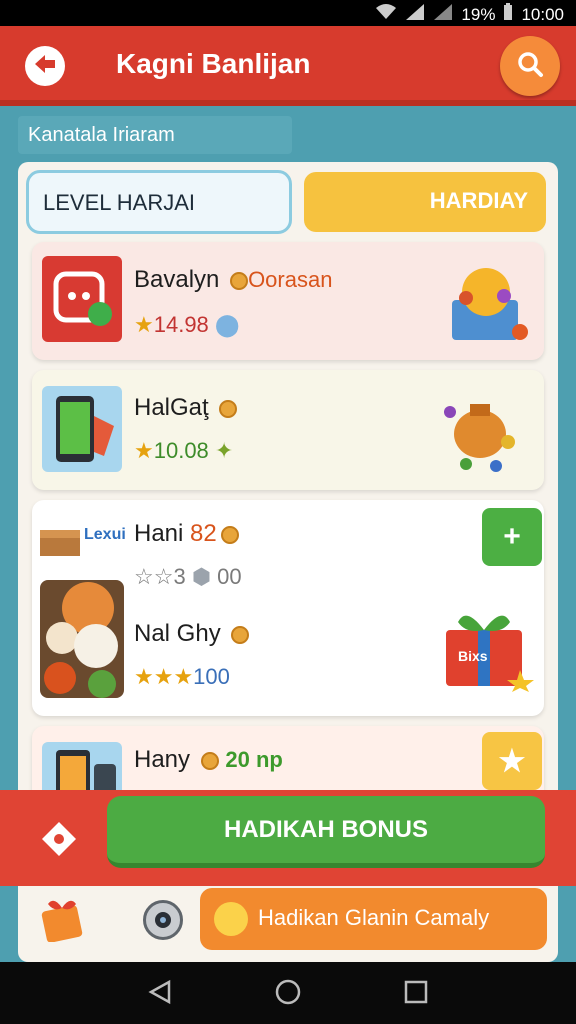 The width and height of the screenshot is (576, 1024). What do you see at coordinates (386, 14) in the screenshot?
I see `wifi-icon` at bounding box center [386, 14].